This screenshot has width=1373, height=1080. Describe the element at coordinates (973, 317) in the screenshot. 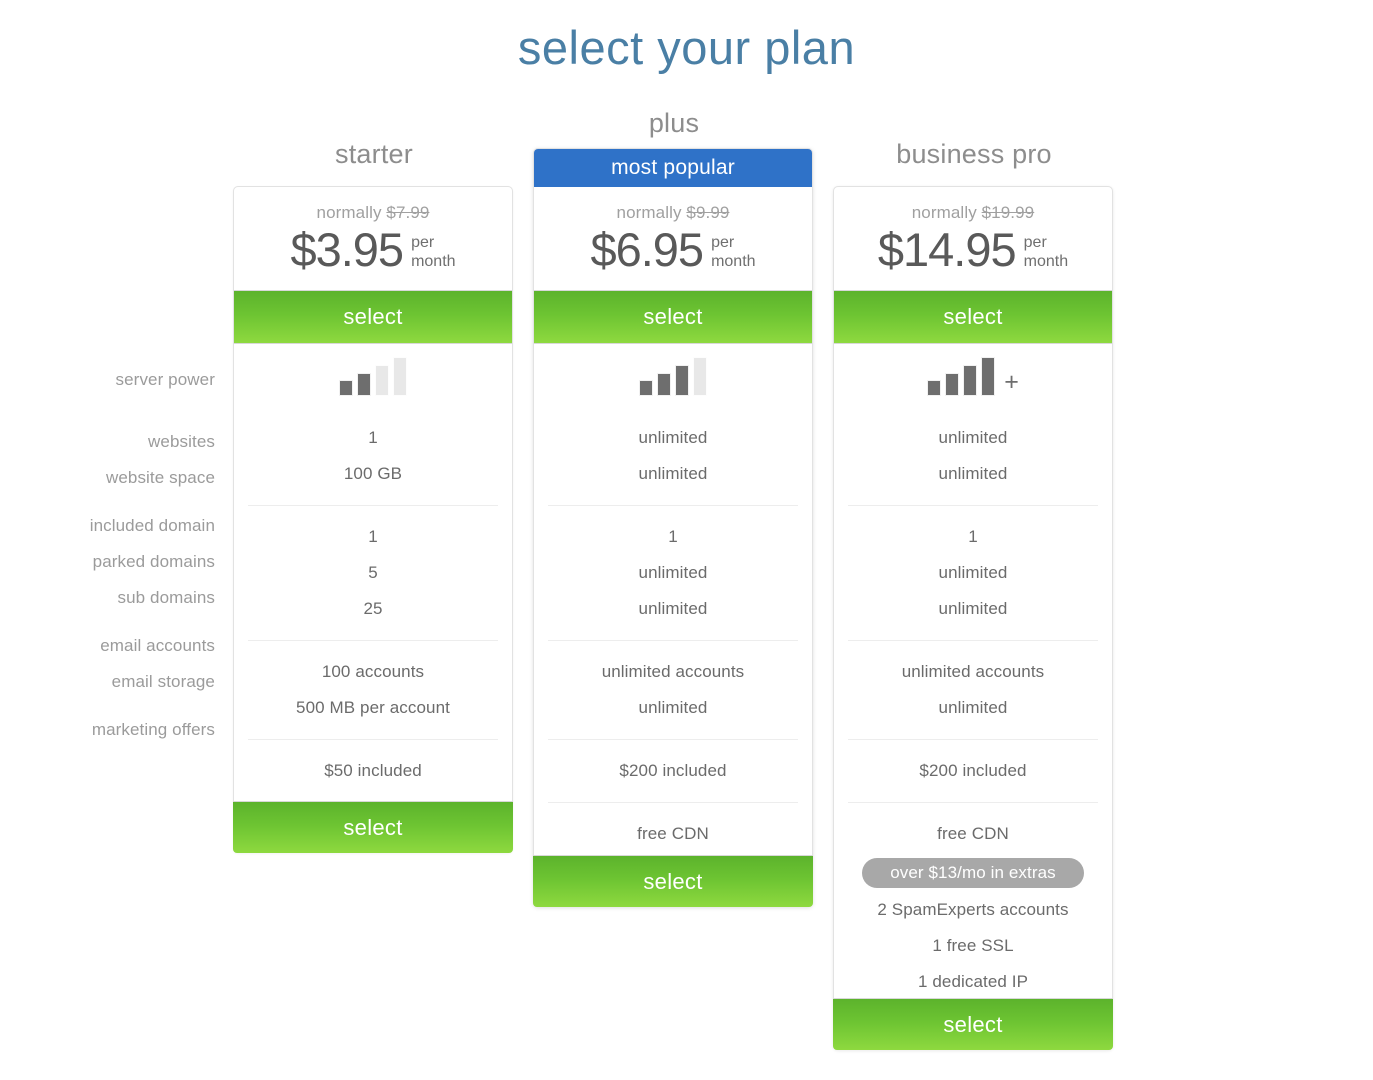

I see `select-button-business-pro-top: select` at that location.